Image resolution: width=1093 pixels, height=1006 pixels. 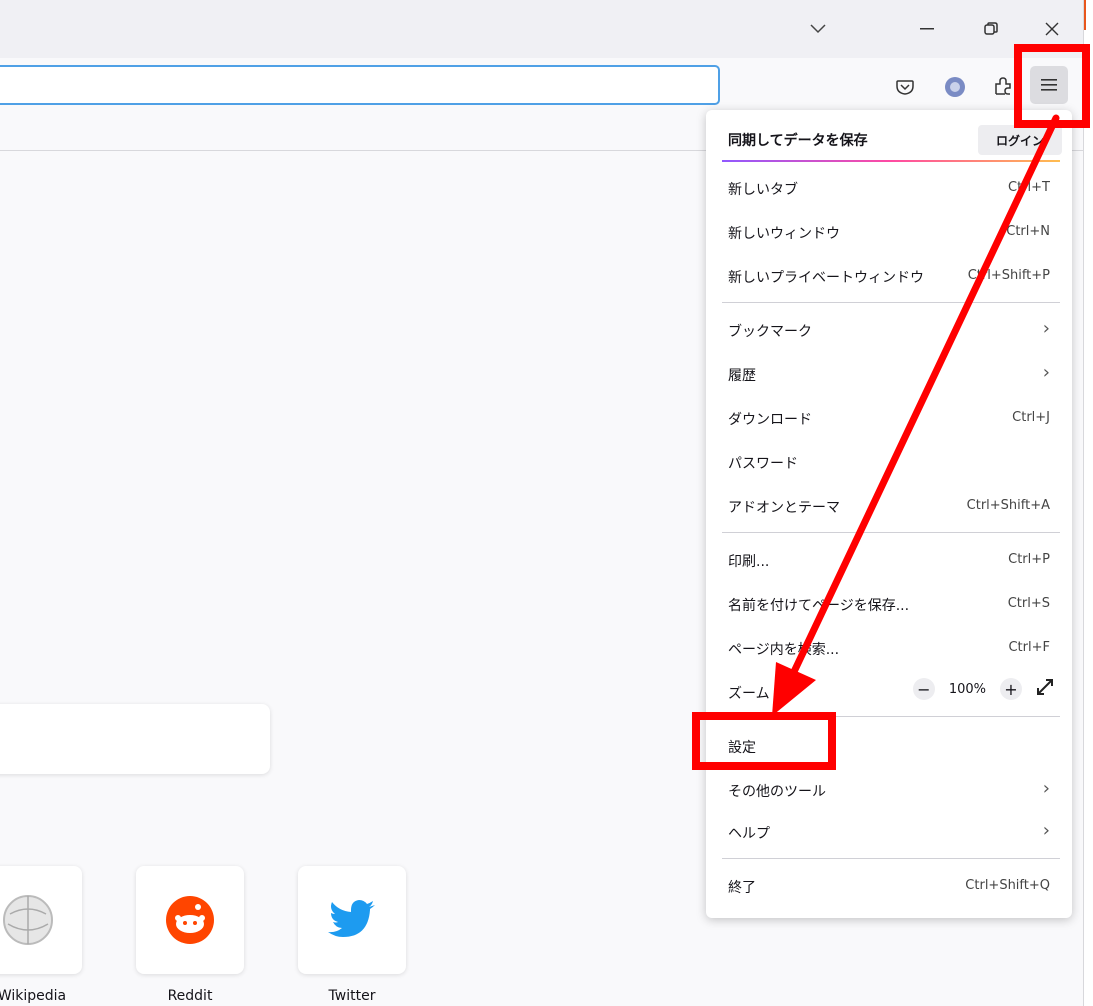 I want to click on menu-item-label: 新しいプライベートウィンドウ, so click(x=826, y=278).